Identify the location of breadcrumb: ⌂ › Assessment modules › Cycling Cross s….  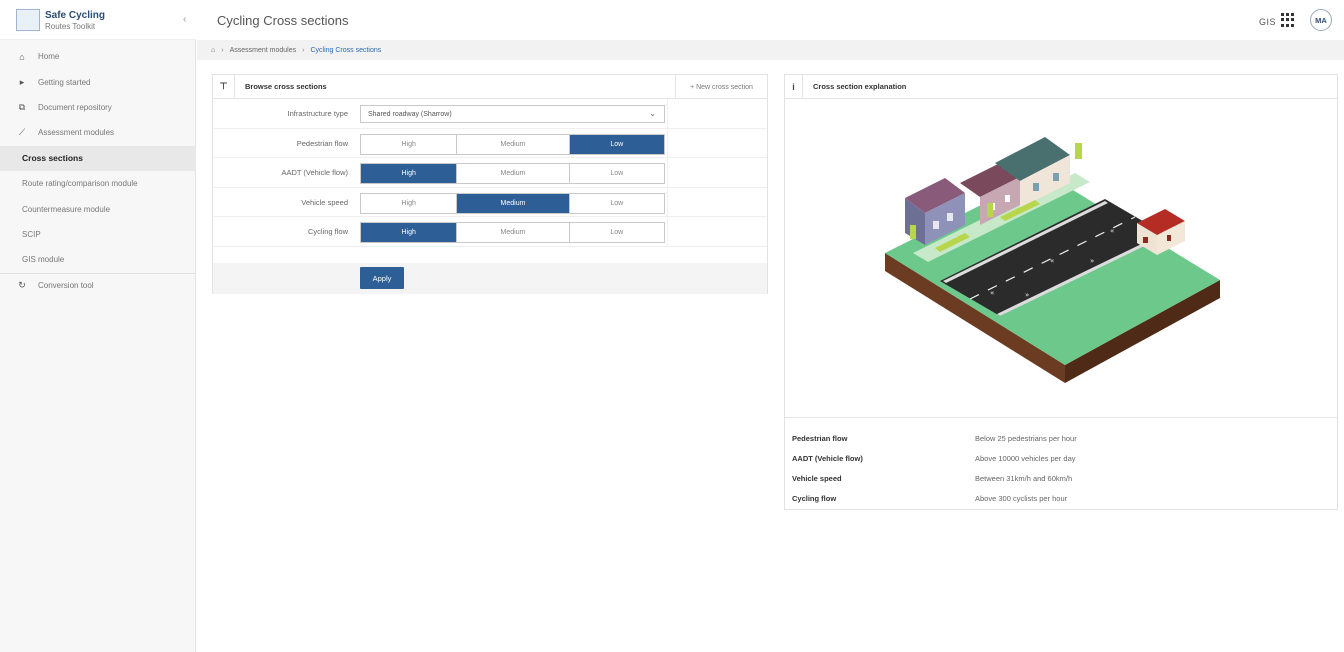
(770, 50).